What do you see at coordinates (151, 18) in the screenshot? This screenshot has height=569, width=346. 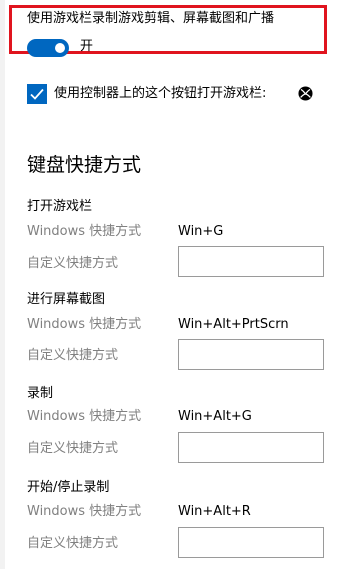 I see `game-bar-toggle-title: 使用游戏栏录制游戏剪辑、屏幕截图和广播` at bounding box center [151, 18].